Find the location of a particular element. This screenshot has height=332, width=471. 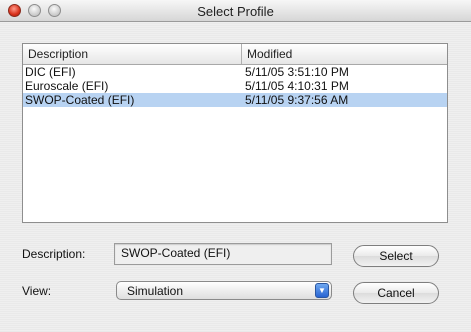

popup-arrow-icon: ▼ is located at coordinates (322, 290).